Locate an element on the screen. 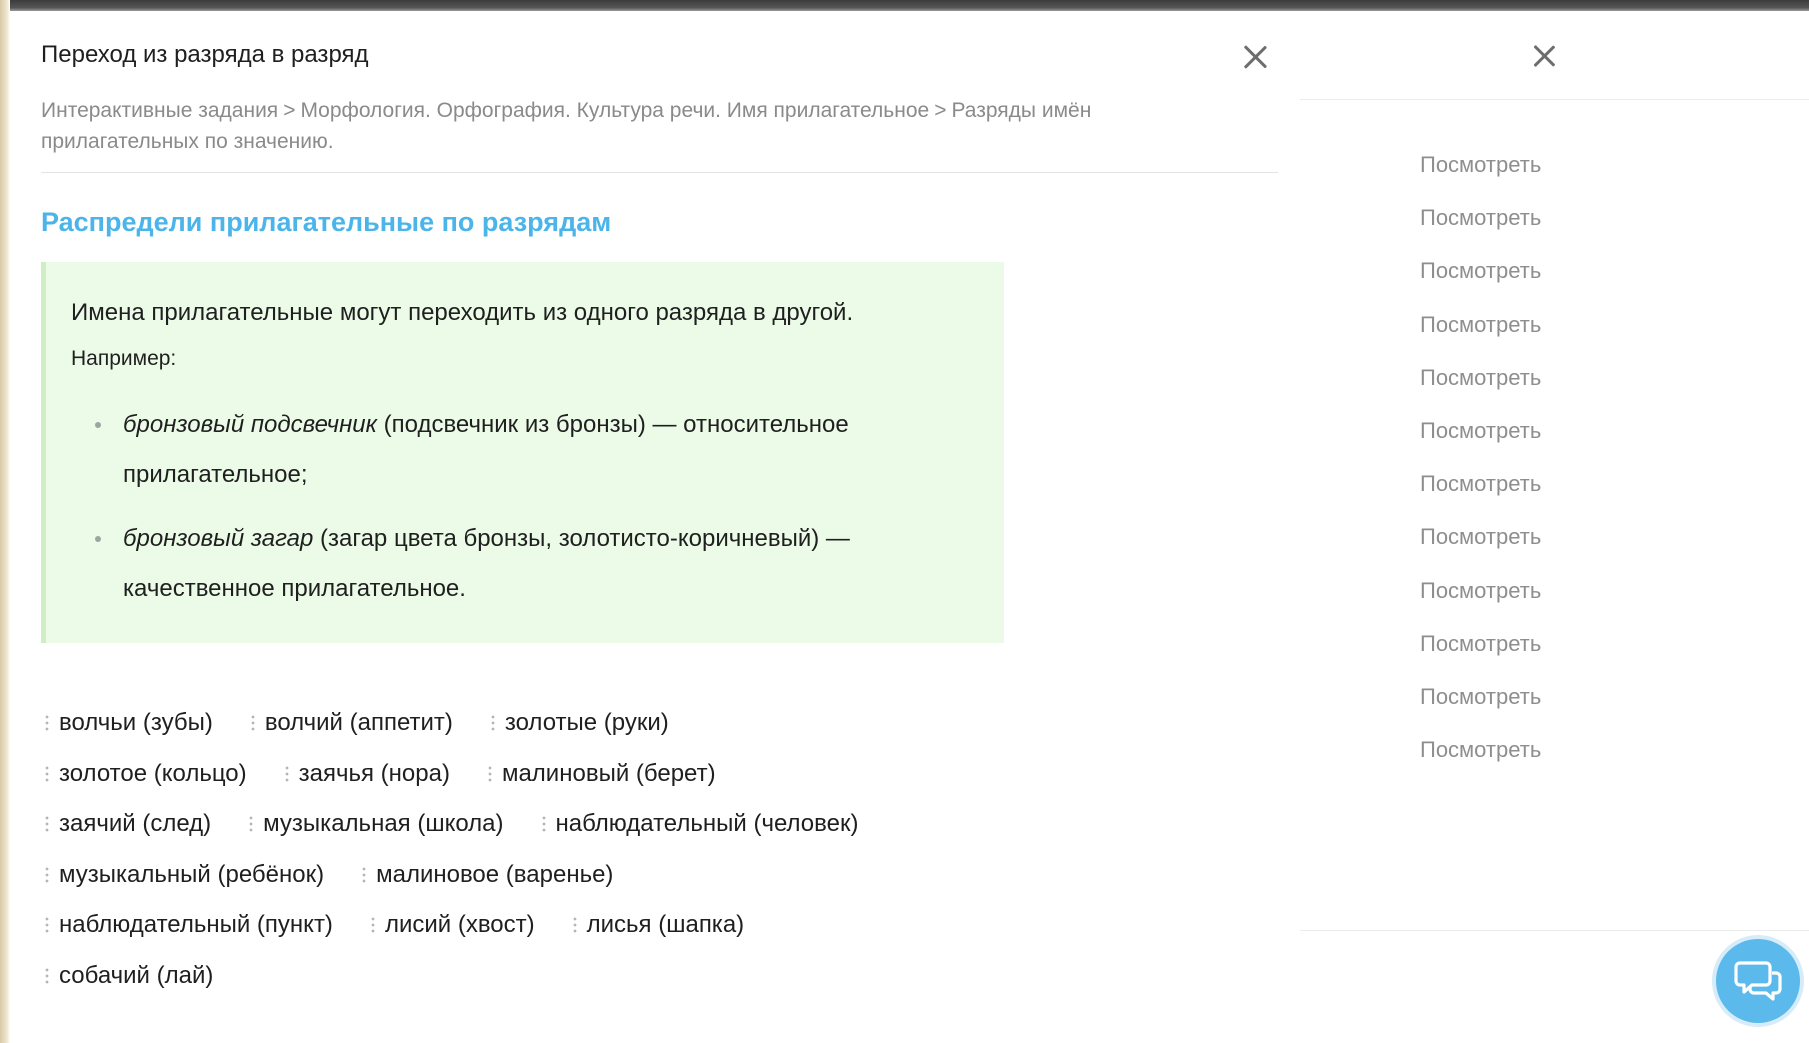  word-row: музыкальный (ребёнок) малиновое (варенье) is located at coordinates (545, 875).